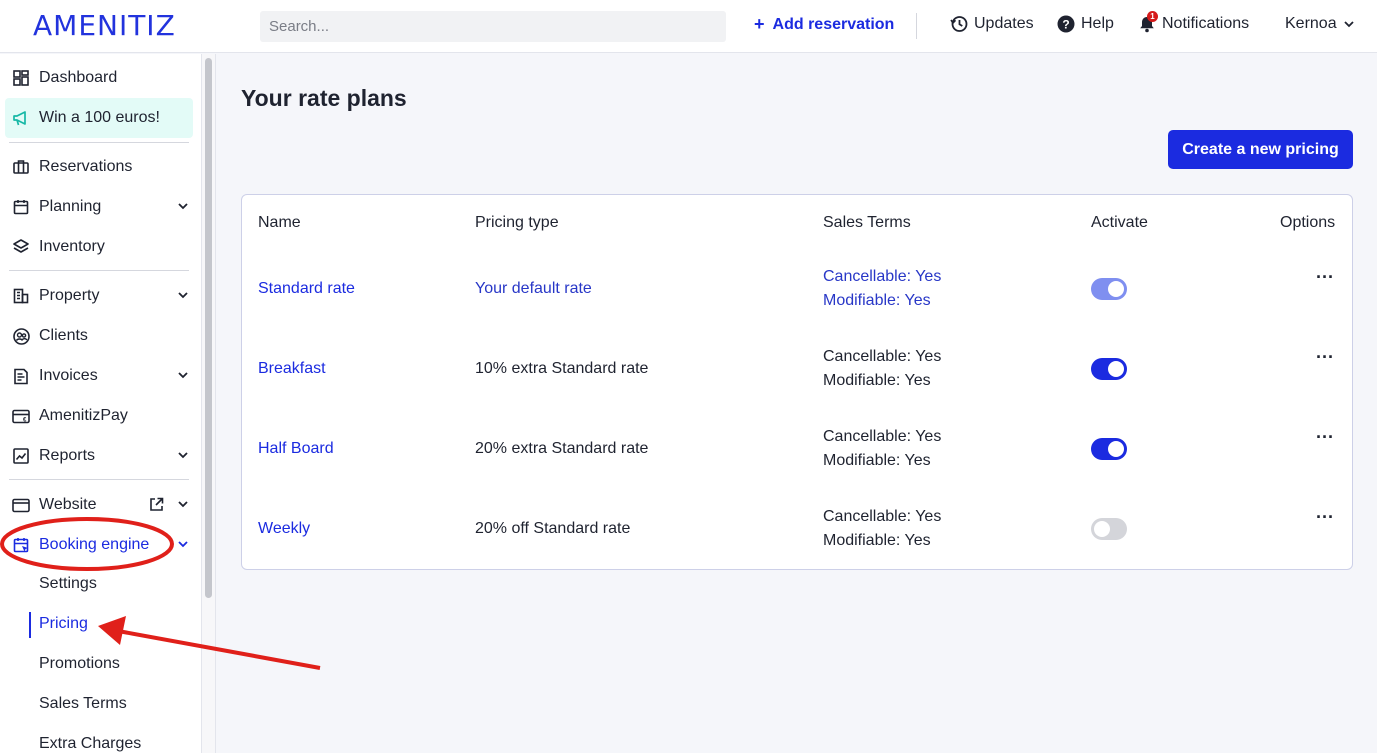 This screenshot has height=753, width=1377. What do you see at coordinates (72, 246) in the screenshot?
I see `sidebar-item-label: Inventory` at bounding box center [72, 246].